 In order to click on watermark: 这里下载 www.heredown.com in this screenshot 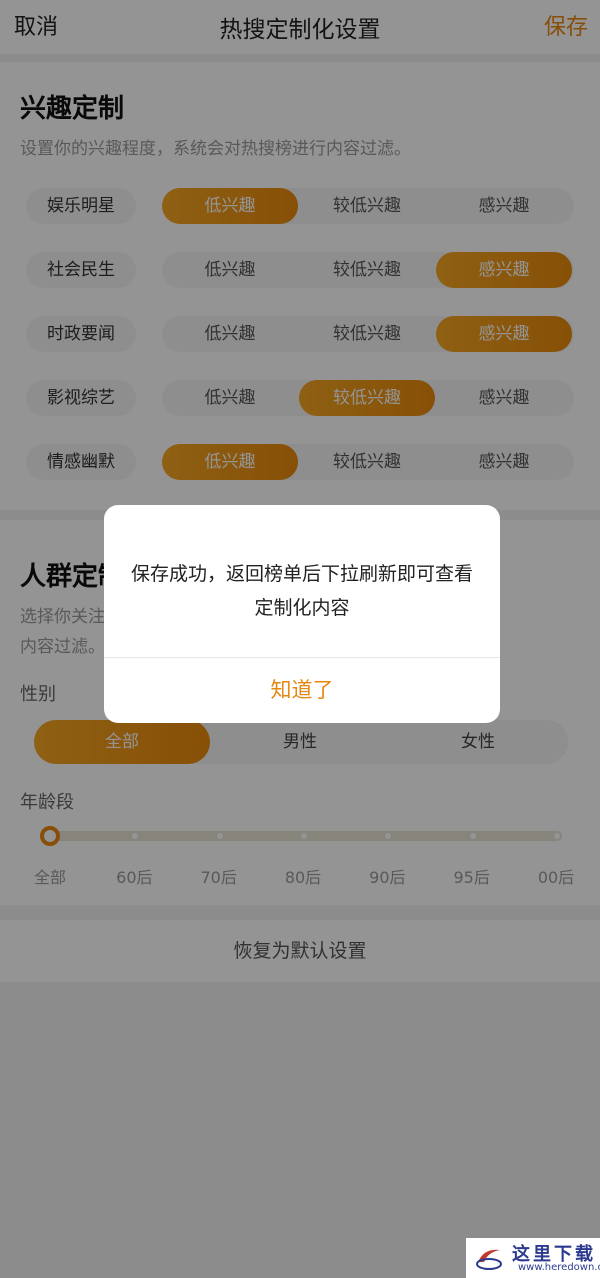, I will do `click(533, 1258)`.